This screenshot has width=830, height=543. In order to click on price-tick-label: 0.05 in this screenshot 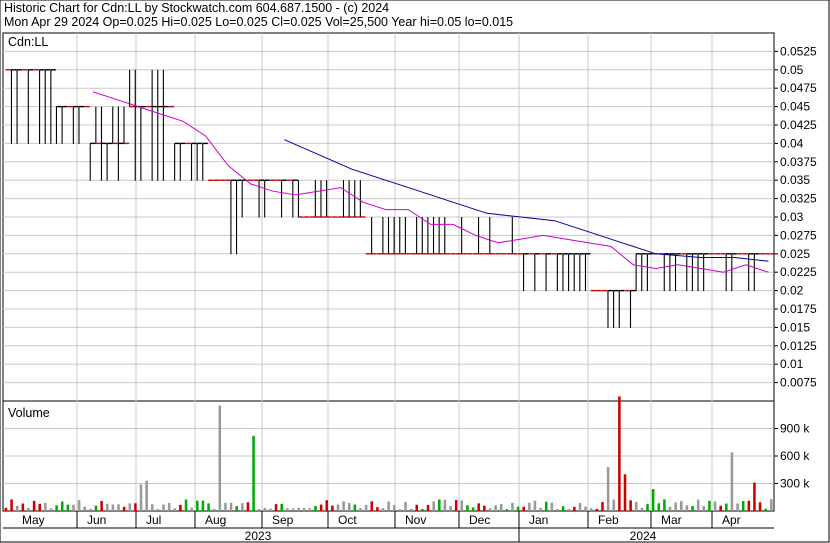, I will do `click(792, 70)`.